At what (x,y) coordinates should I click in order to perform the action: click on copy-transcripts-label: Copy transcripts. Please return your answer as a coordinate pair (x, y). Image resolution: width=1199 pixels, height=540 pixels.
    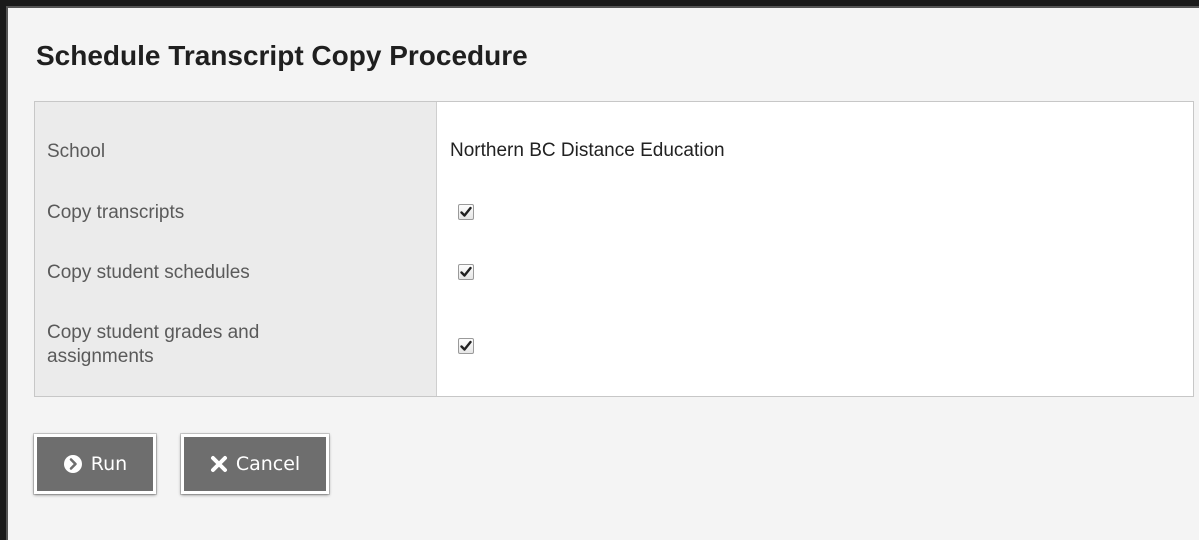
    Looking at the image, I should click on (116, 212).